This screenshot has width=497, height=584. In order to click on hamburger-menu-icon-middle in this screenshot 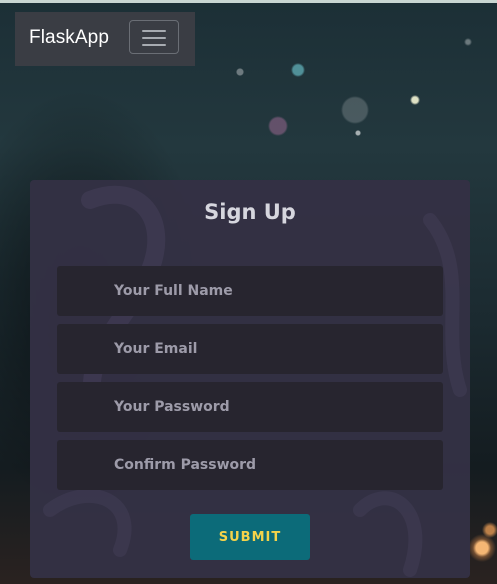, I will do `click(154, 38)`.